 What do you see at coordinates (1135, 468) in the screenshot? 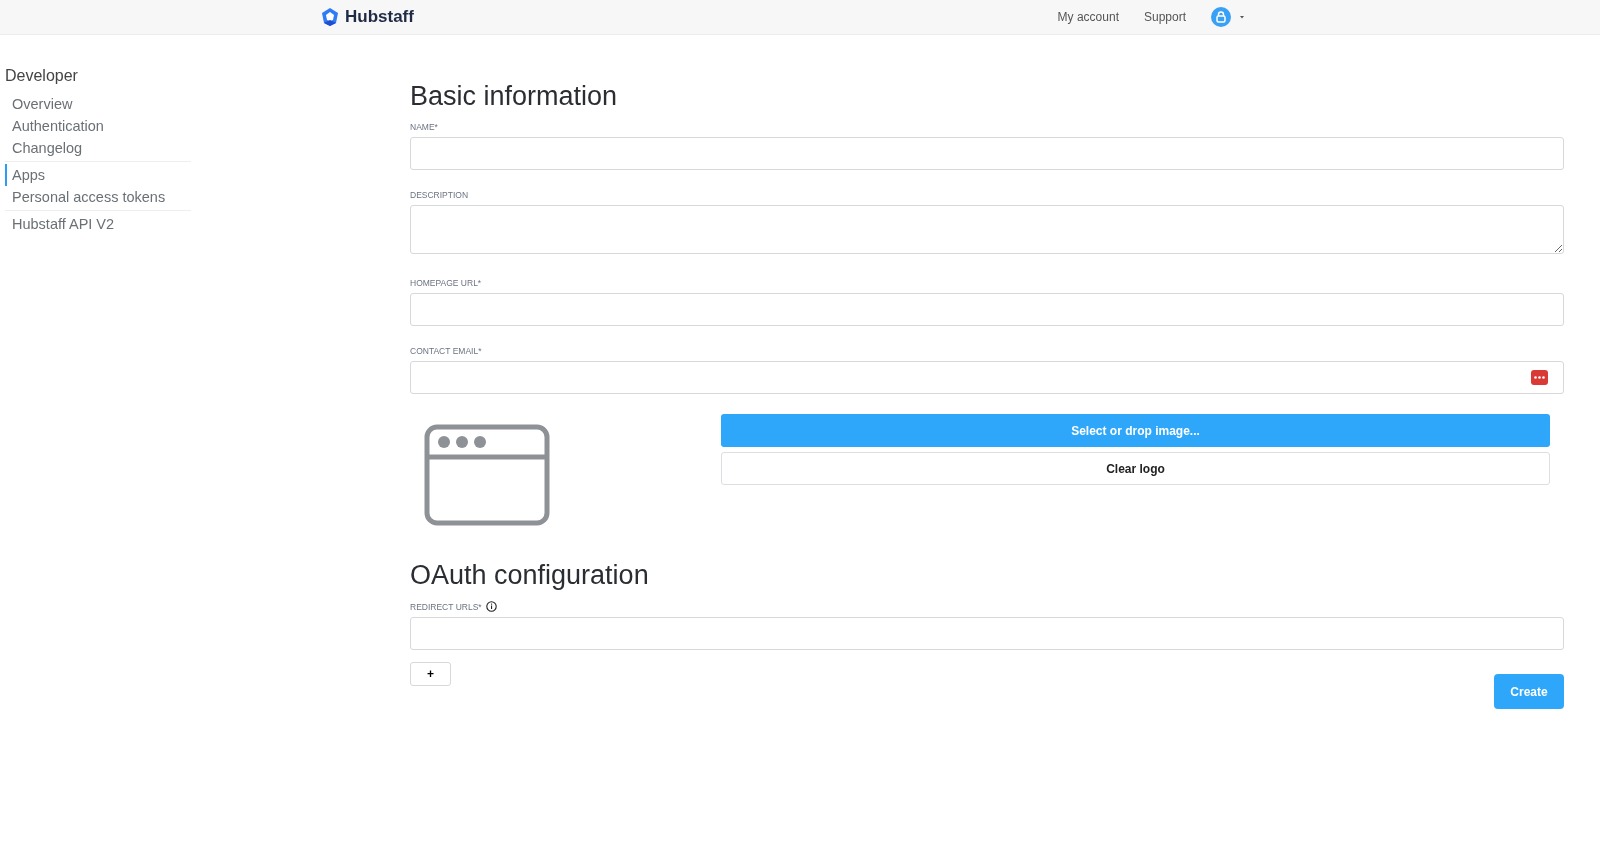
I see `clear-logo-button: Clear logo` at bounding box center [1135, 468].